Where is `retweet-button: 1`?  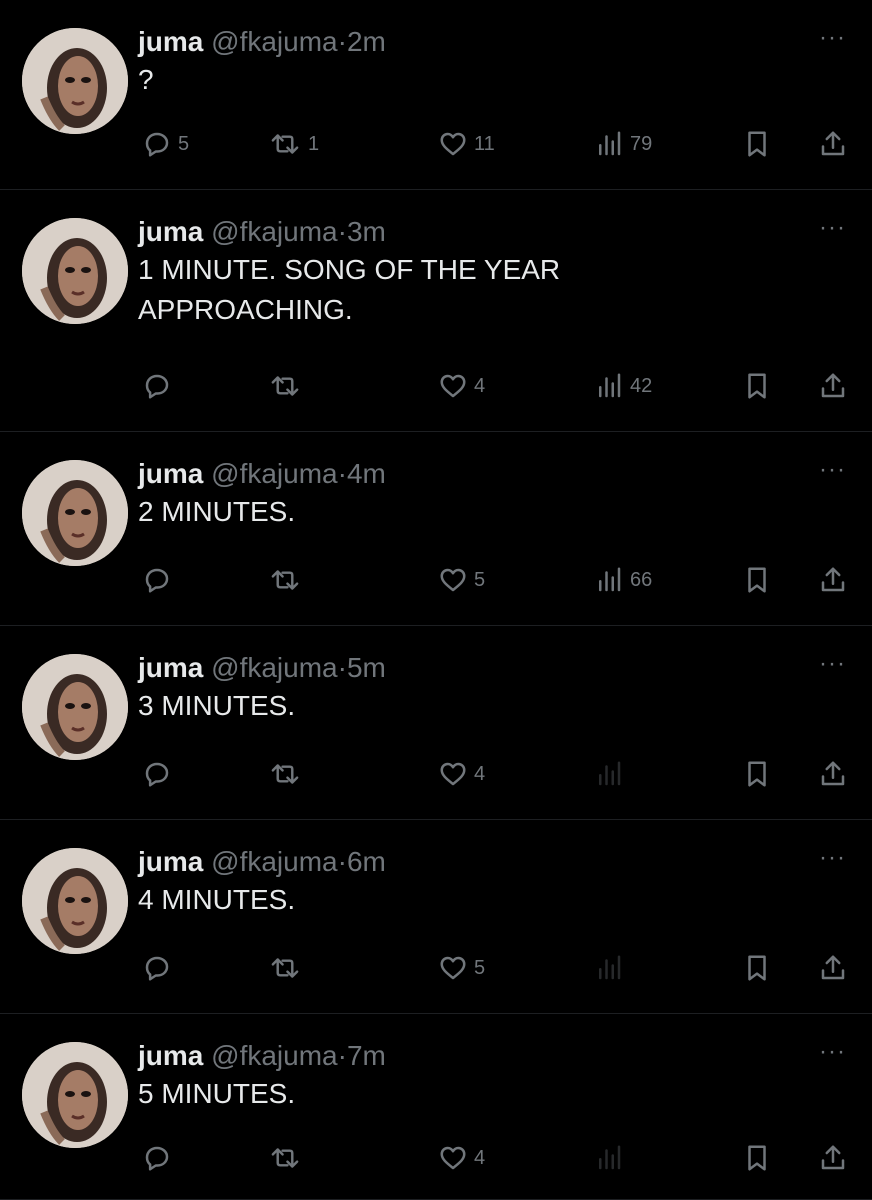
retweet-button: 1 is located at coordinates (293, 144).